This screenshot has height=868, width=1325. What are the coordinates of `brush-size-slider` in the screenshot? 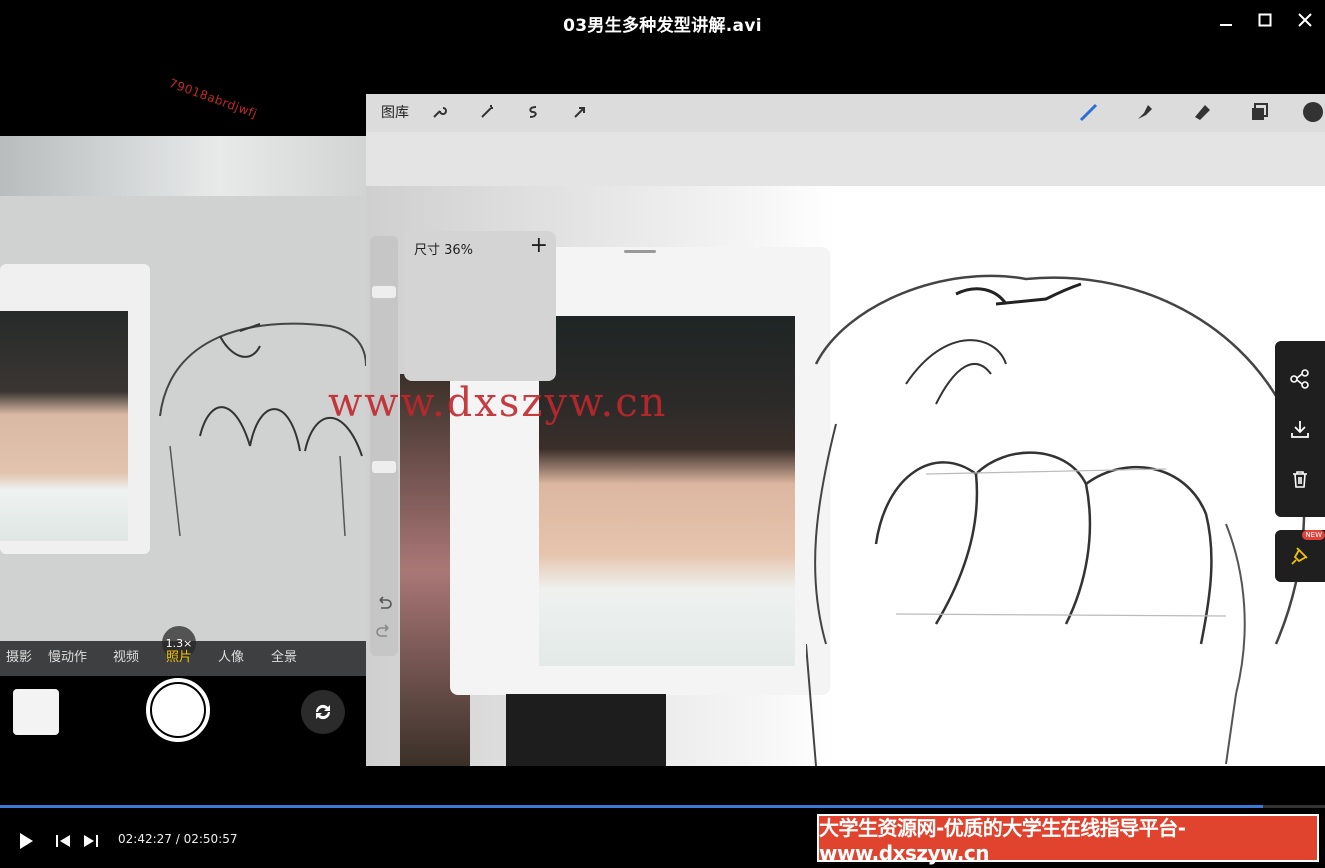 It's located at (384, 446).